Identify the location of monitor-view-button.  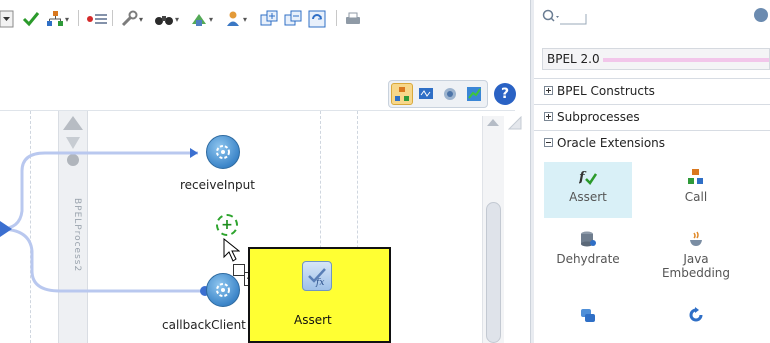
(426, 94).